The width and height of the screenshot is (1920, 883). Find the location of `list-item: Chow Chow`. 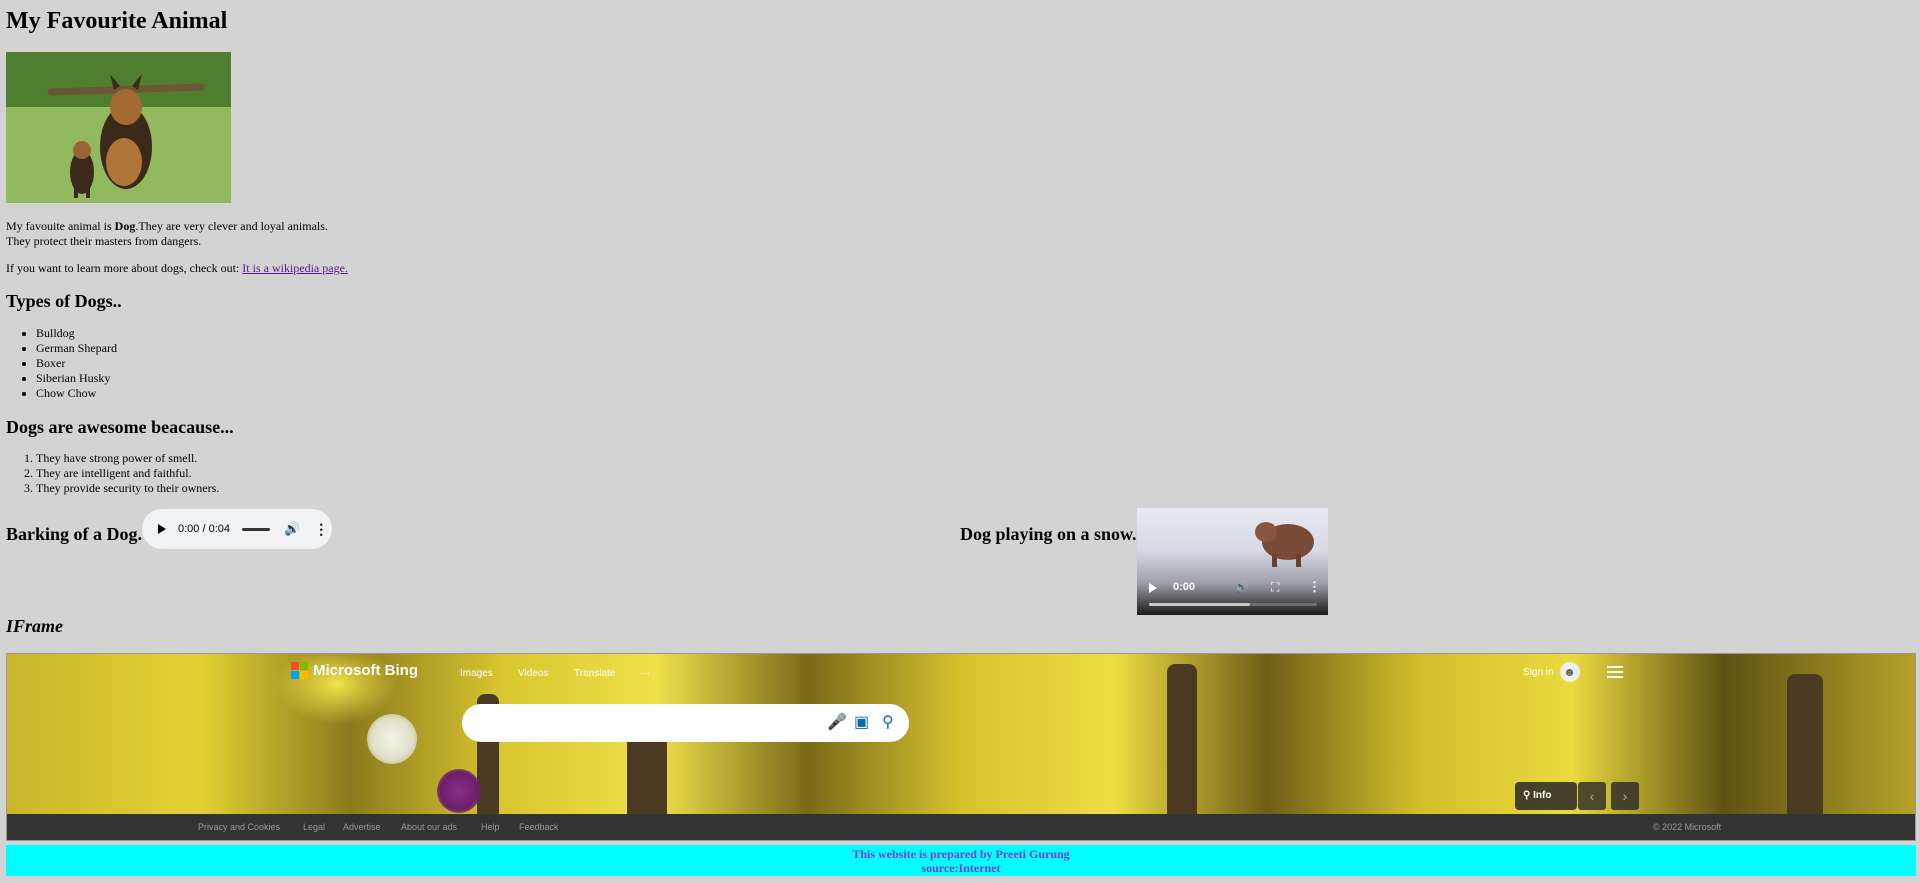

list-item: Chow Chow is located at coordinates (76, 393).